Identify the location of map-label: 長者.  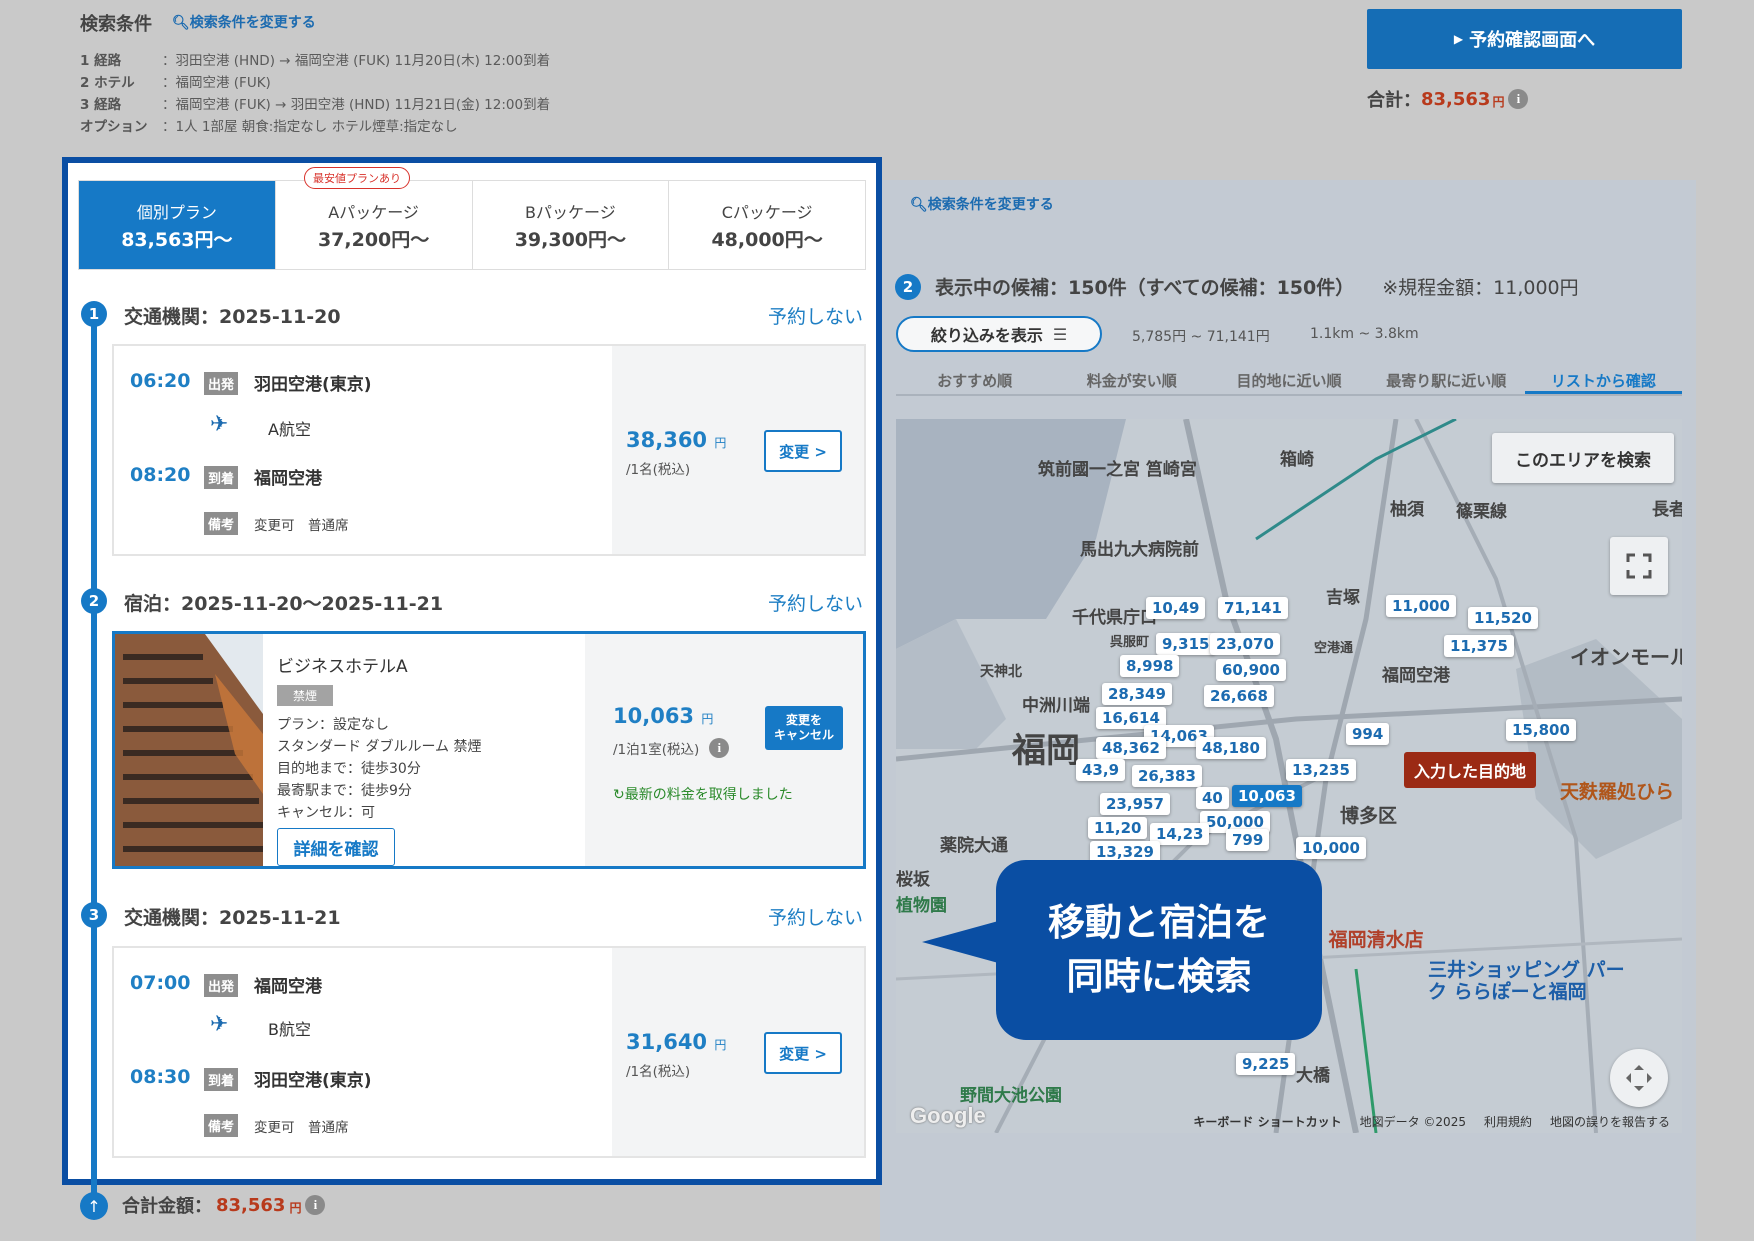
(1667, 510).